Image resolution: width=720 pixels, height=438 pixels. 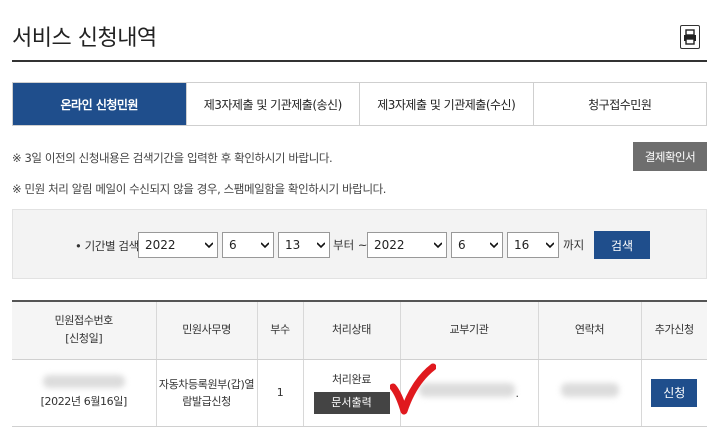 I want to click on notice-search-period: ※ 3일 이전의 신청내용은 검색기간을 입력한 후 확인하시기 바랍니다., so click(x=172, y=158).